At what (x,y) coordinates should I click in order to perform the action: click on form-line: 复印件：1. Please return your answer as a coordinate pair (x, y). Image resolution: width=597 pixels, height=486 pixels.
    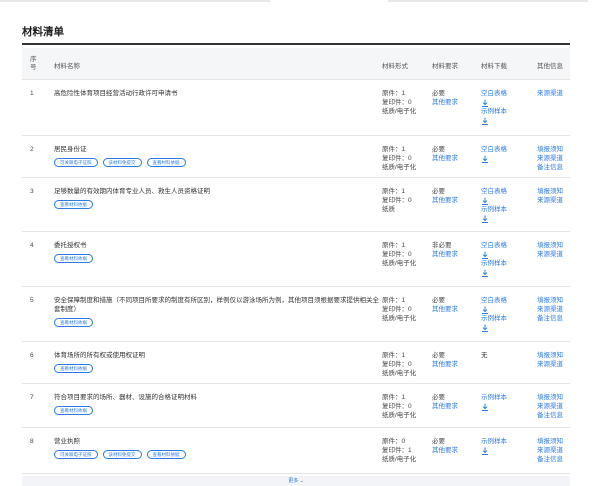
    Looking at the image, I should click on (397, 450).